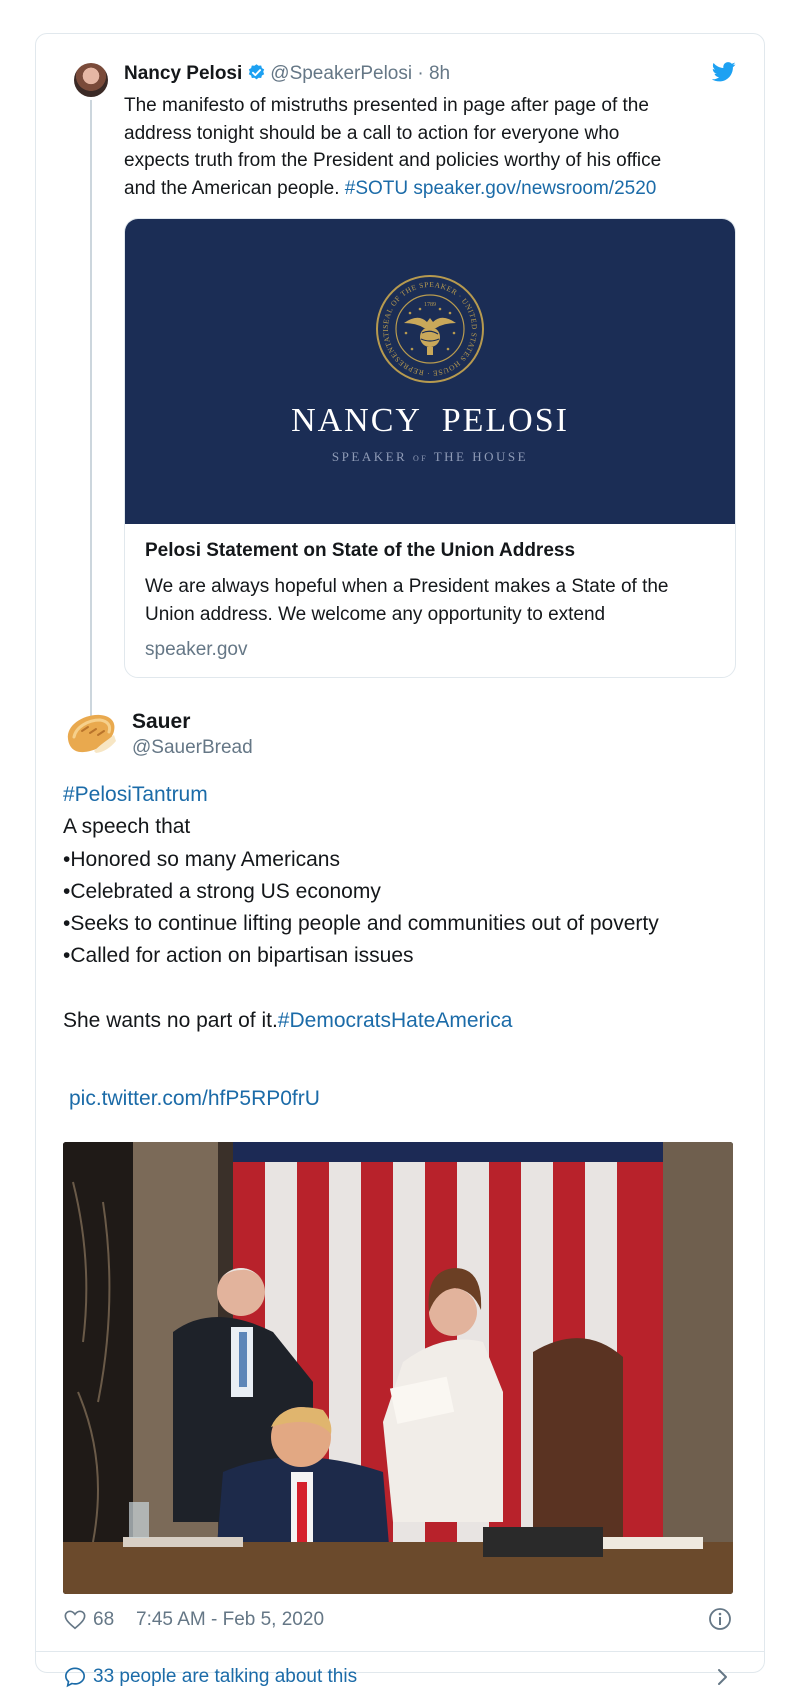 This screenshot has height=1706, width=800. Describe the element at coordinates (230, 1620) in the screenshot. I see `tweet-timestamp: 7:45 AM - Feb 5, 2020` at that location.